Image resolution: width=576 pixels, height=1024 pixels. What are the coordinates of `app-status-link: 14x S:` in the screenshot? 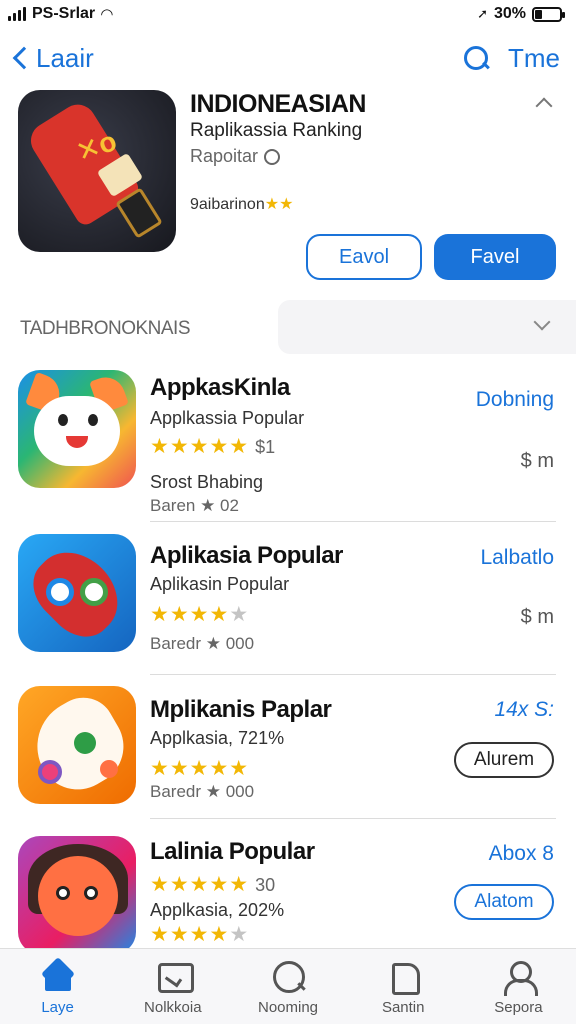 It's located at (524, 710).